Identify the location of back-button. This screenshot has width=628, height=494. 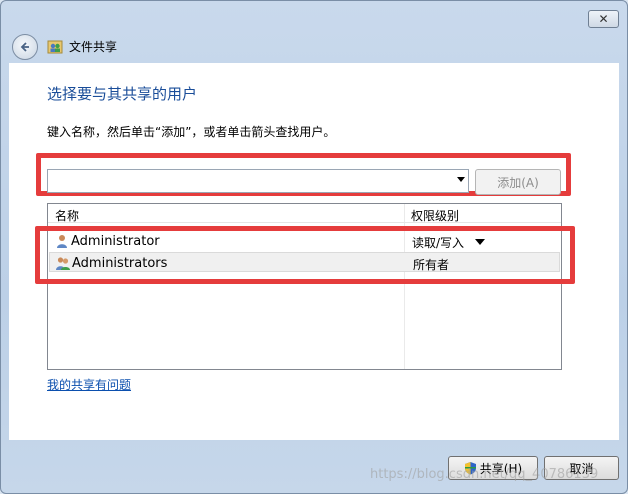
(25, 47).